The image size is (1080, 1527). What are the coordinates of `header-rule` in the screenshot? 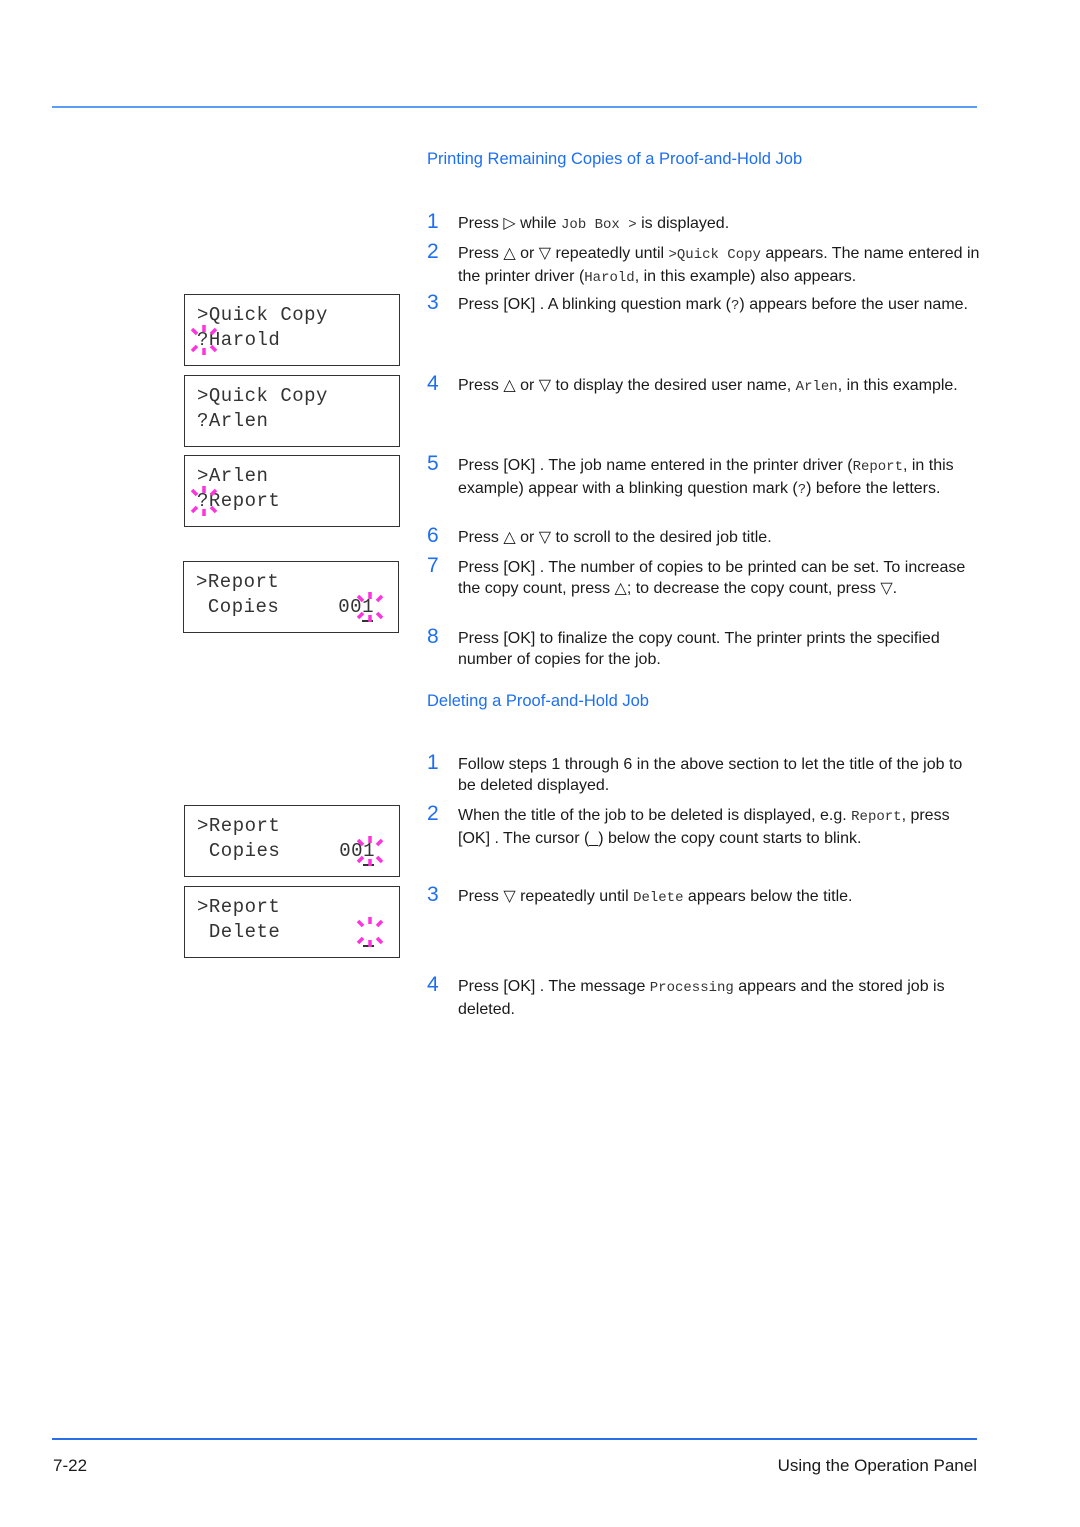 It's located at (514, 107).